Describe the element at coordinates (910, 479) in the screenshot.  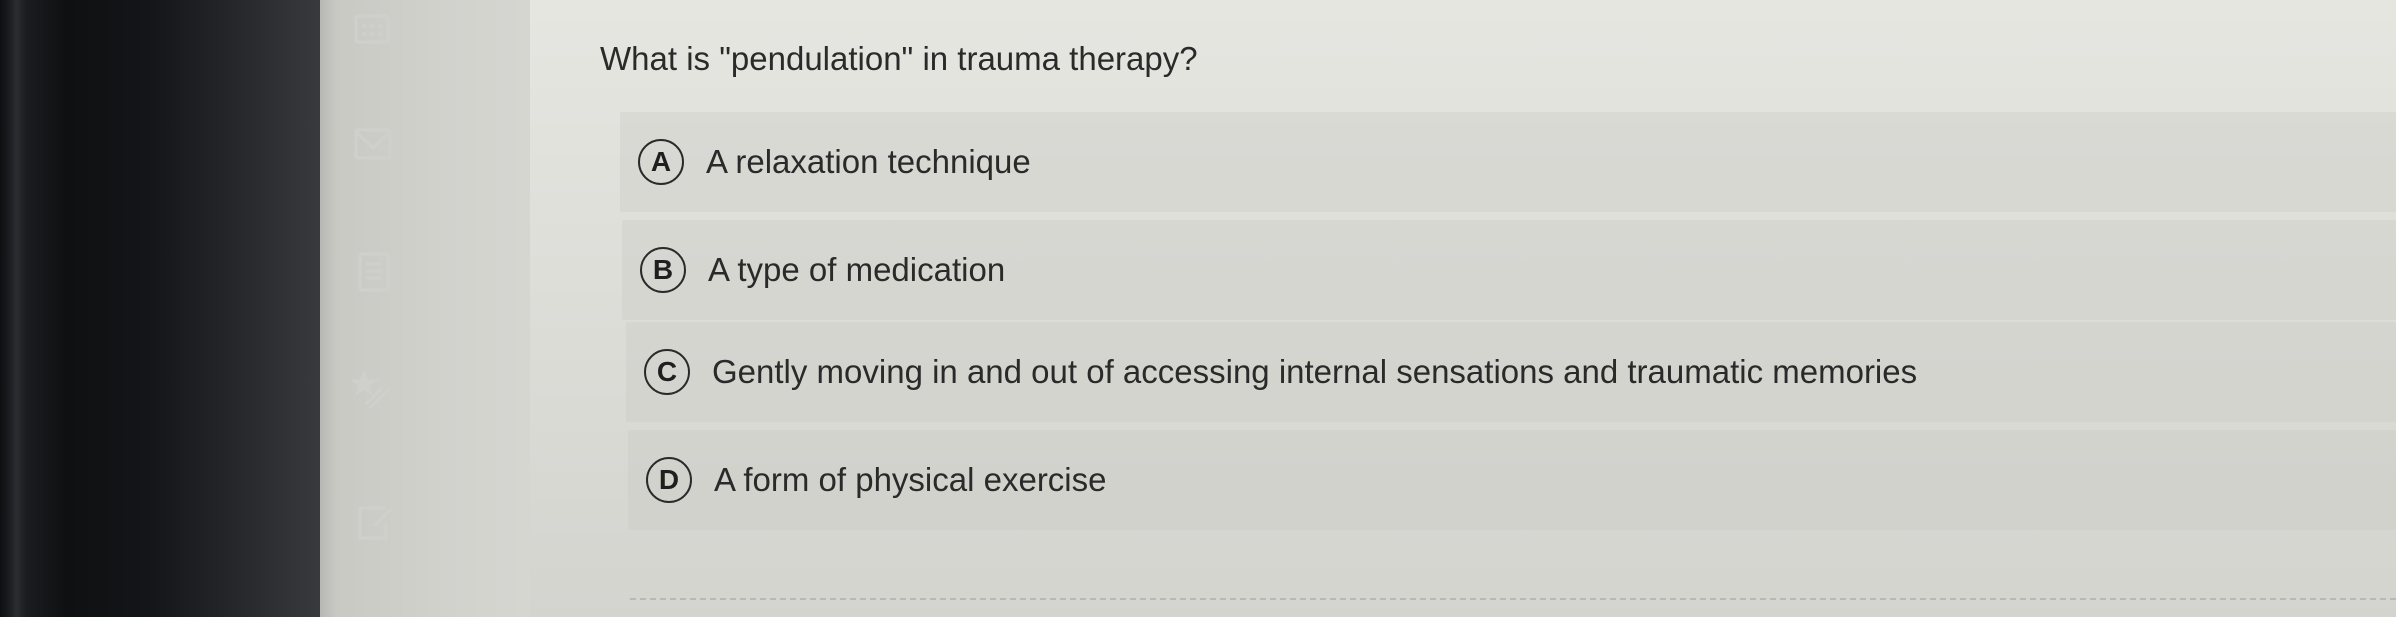
I see `option-label: A form of physical exercise` at that location.